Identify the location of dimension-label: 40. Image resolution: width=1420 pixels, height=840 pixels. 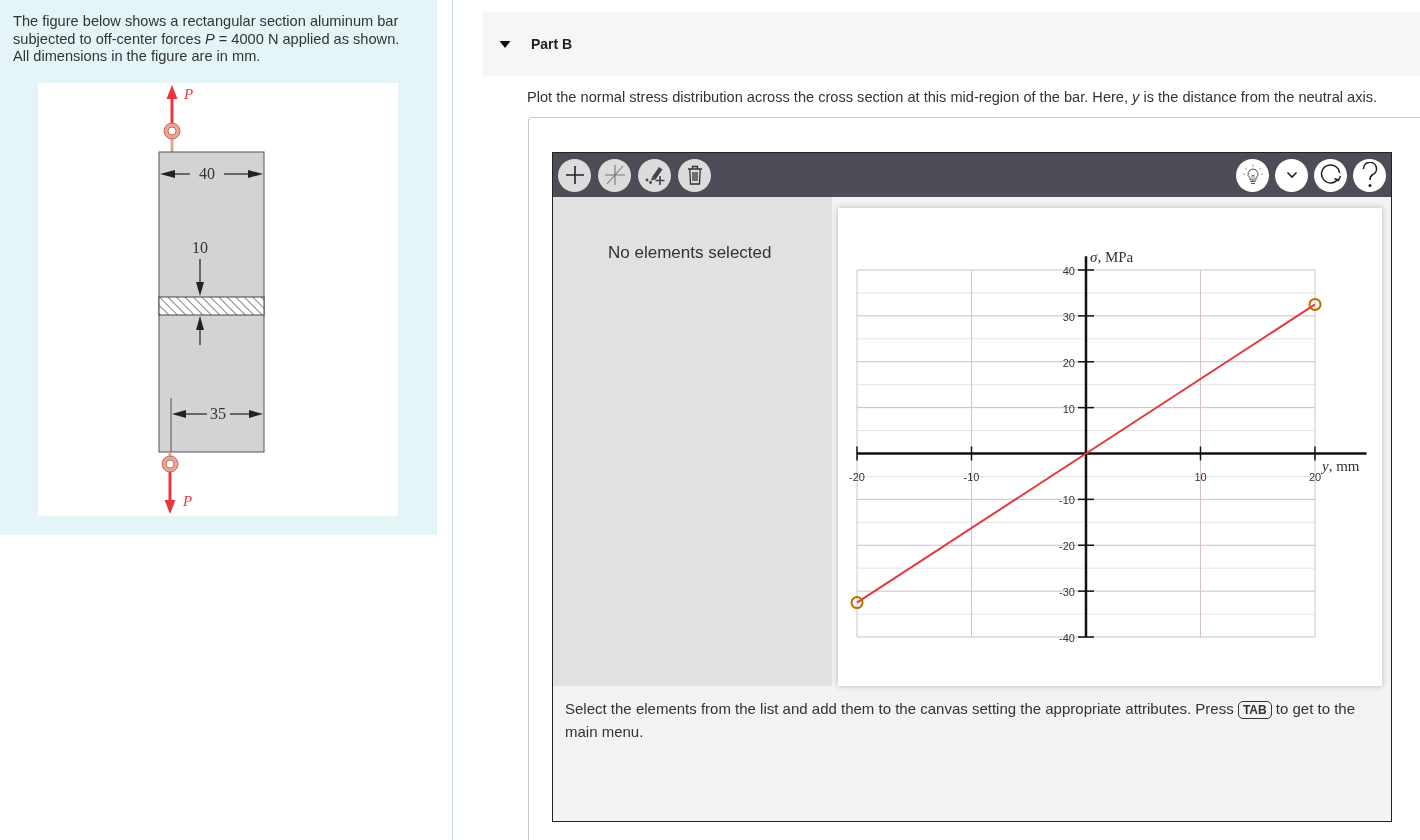
(207, 173).